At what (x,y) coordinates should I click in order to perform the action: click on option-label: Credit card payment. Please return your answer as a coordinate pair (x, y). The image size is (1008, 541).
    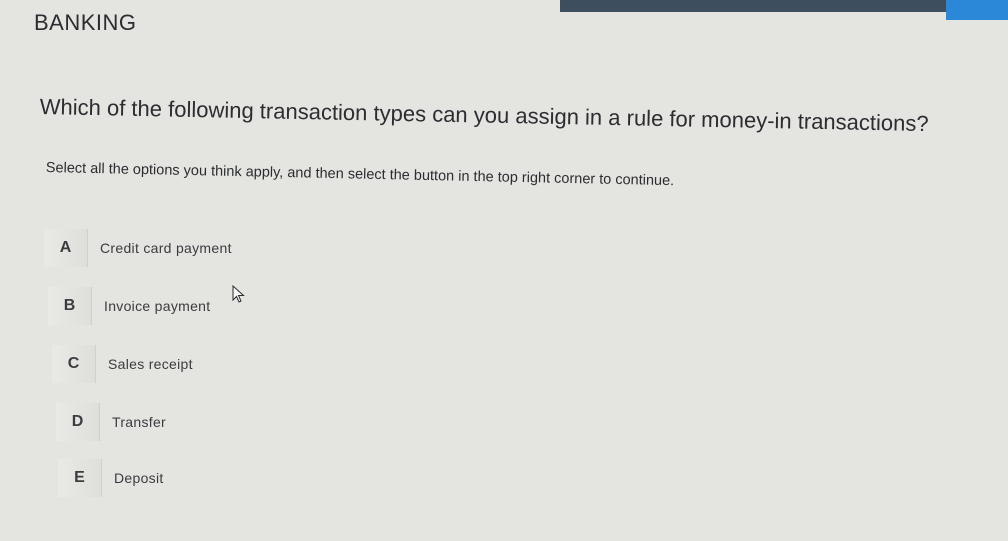
    Looking at the image, I should click on (166, 248).